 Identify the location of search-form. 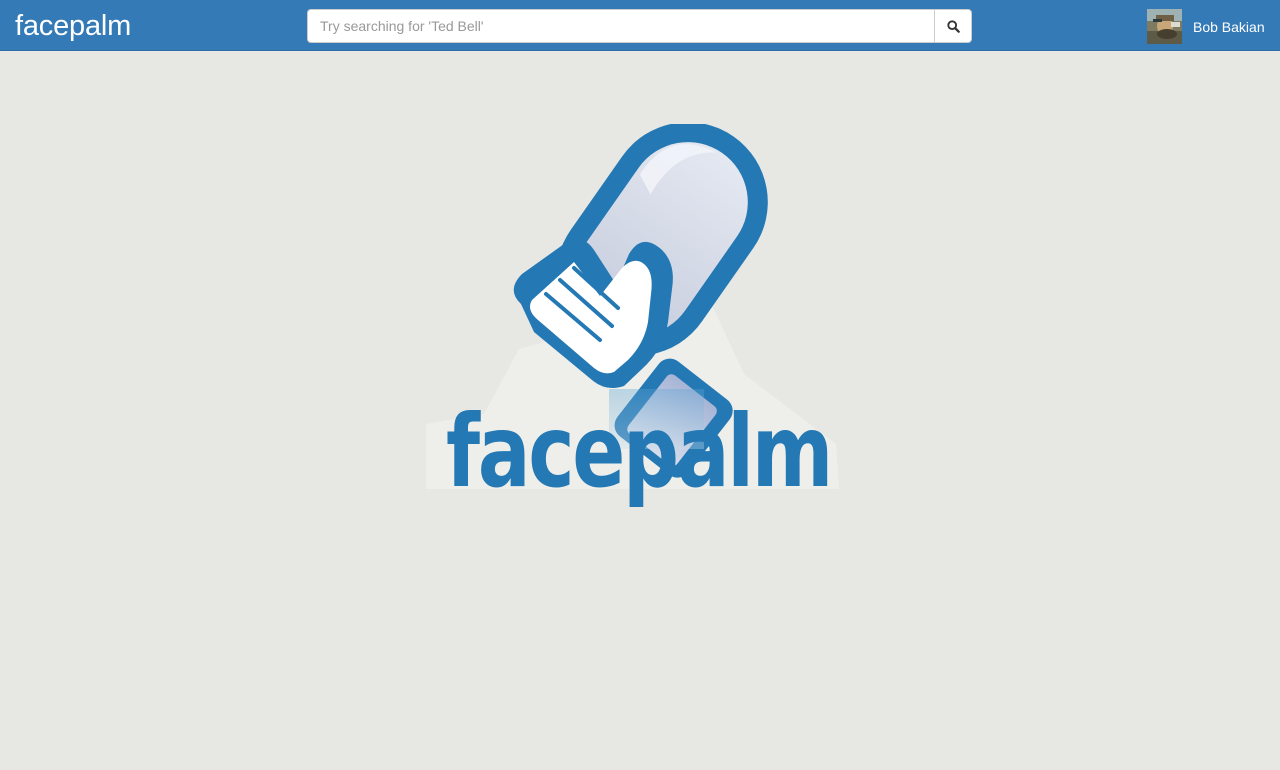
(639, 26).